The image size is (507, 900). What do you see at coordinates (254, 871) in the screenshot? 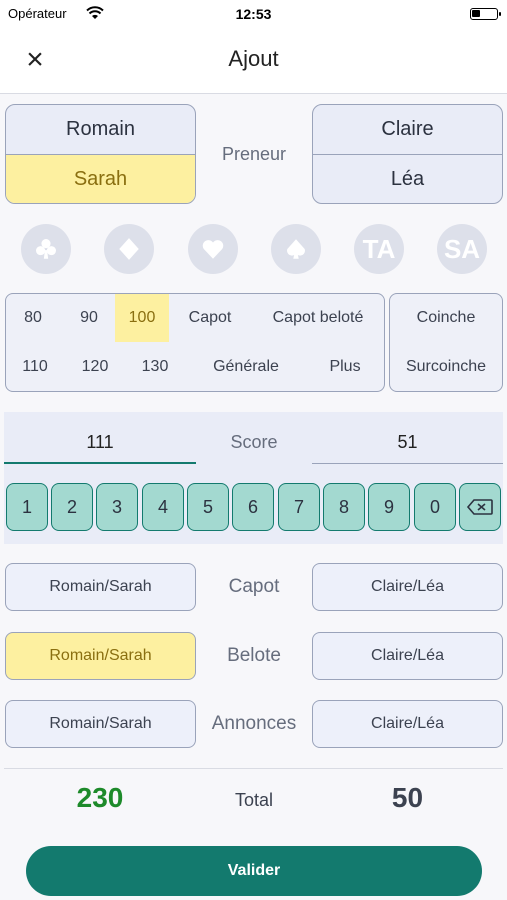
I see `validate-button: Valider` at bounding box center [254, 871].